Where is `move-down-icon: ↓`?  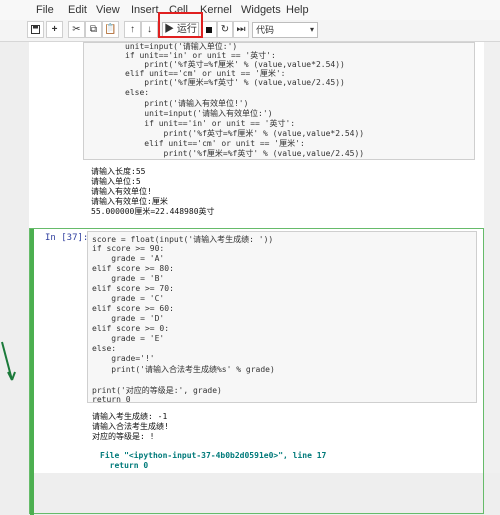 move-down-icon: ↓ is located at coordinates (149, 29).